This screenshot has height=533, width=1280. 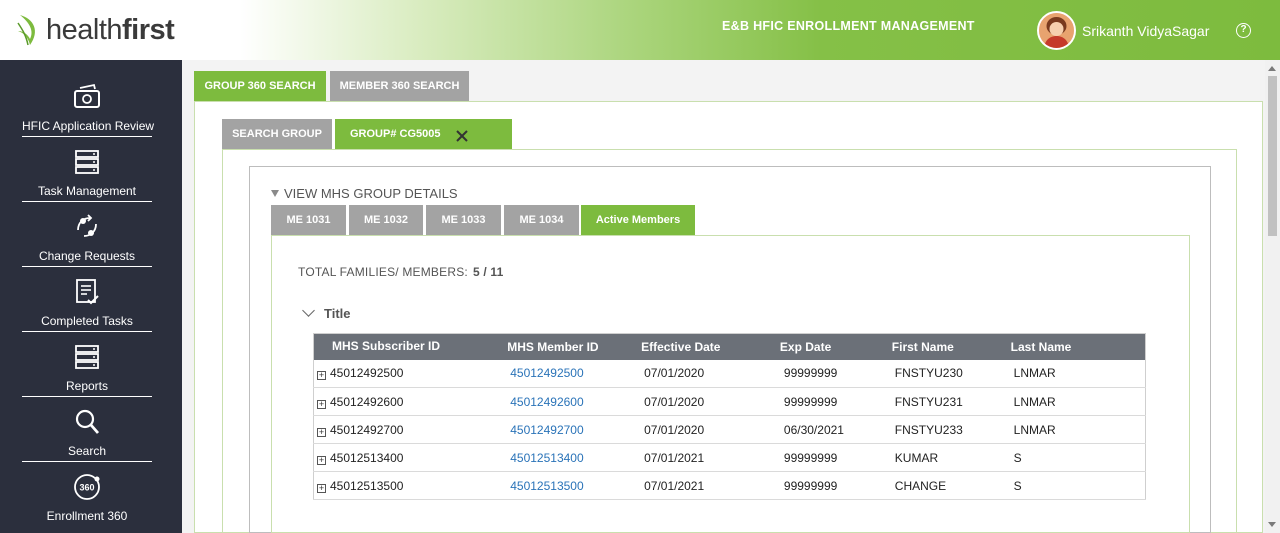 I want to click on sidebar-item-label: Completed Tasks, so click(x=87, y=321).